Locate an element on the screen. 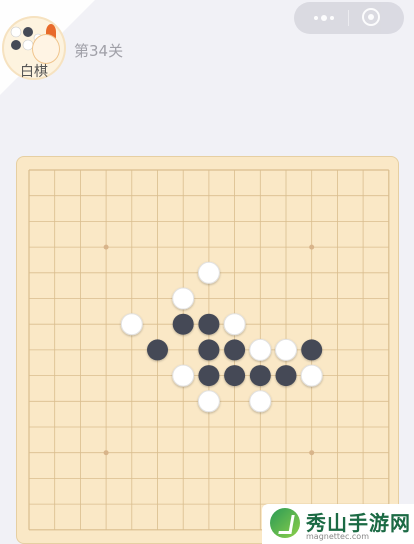 This screenshot has width=414, height=544. close-miniprogram-button is located at coordinates (371, 18).